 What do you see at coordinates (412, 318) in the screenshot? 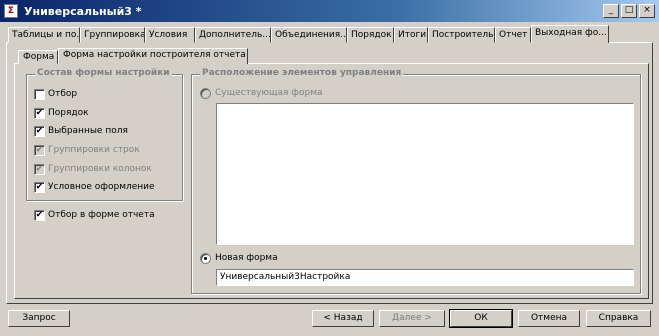
I see `next-button: Далее >` at bounding box center [412, 318].